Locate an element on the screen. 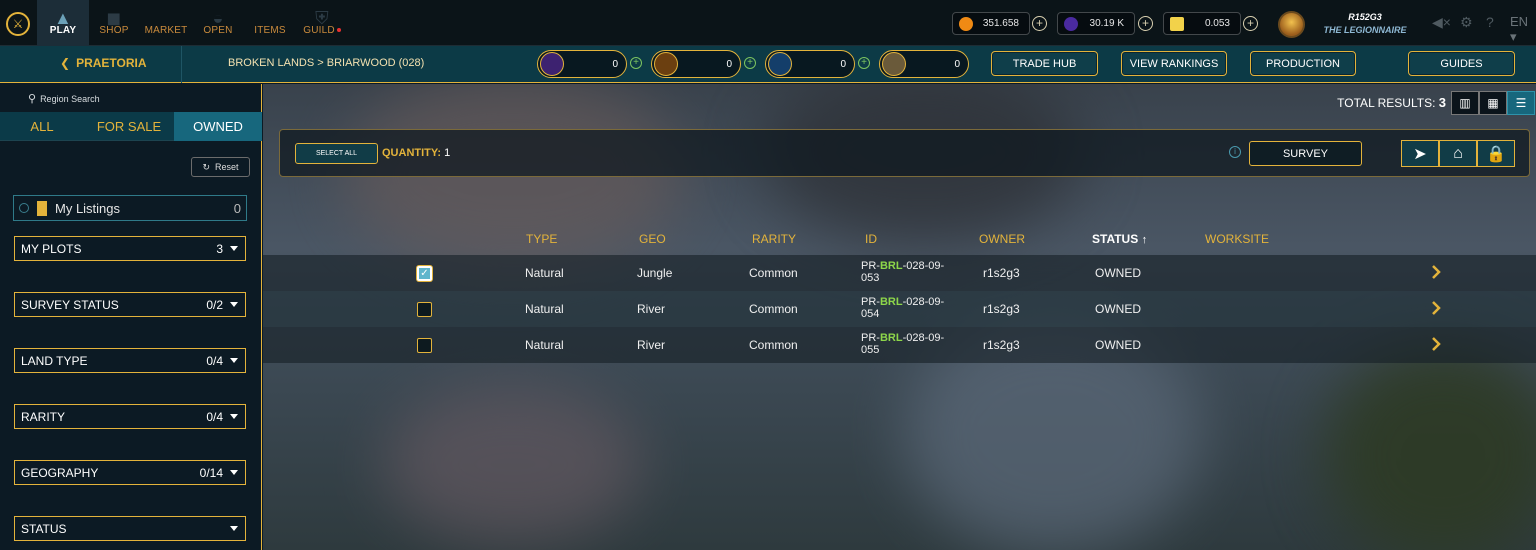 The image size is (1536, 550). add-coin-button: + is located at coordinates (1039, 23).